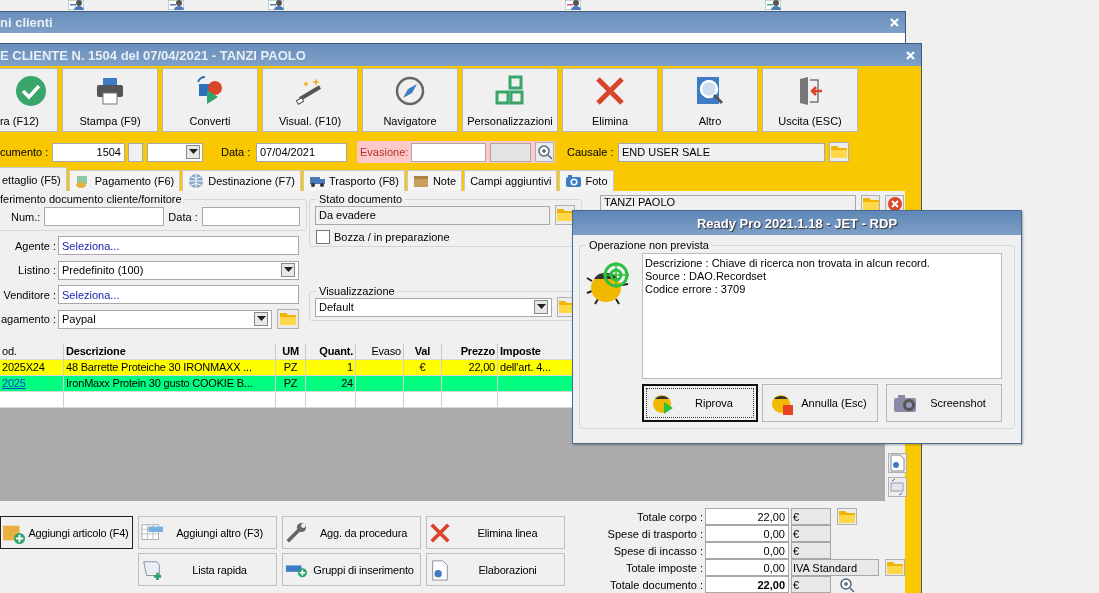 This screenshot has width=1099, height=593. What do you see at coordinates (721, 152) in the screenshot?
I see `causale-field: END USER SALE` at bounding box center [721, 152].